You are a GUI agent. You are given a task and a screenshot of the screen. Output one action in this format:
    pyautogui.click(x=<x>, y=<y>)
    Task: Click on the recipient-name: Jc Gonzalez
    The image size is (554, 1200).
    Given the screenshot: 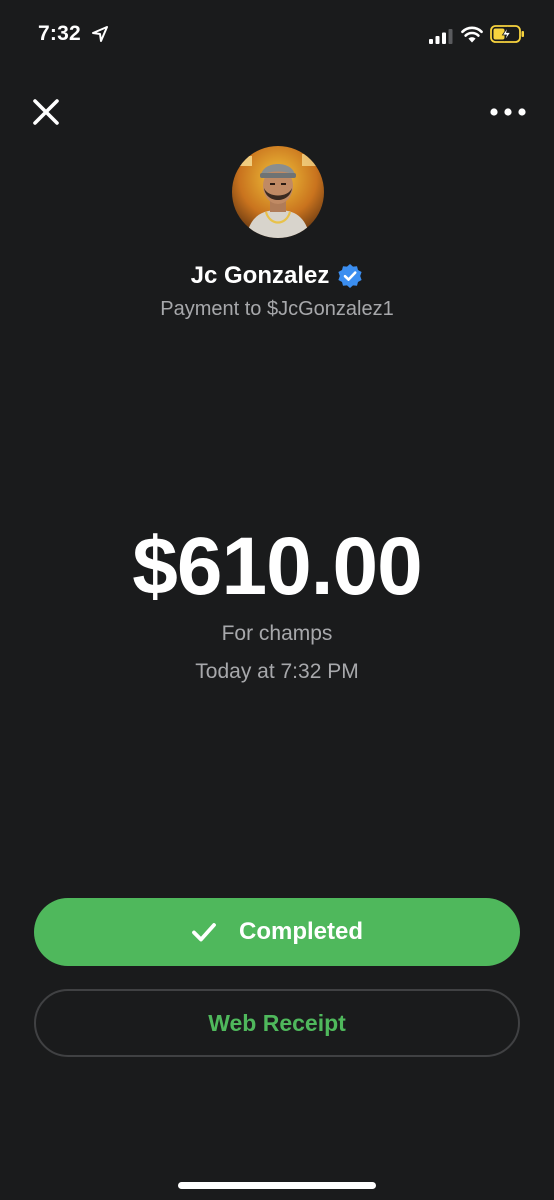 What is the action you would take?
    pyautogui.click(x=260, y=275)
    